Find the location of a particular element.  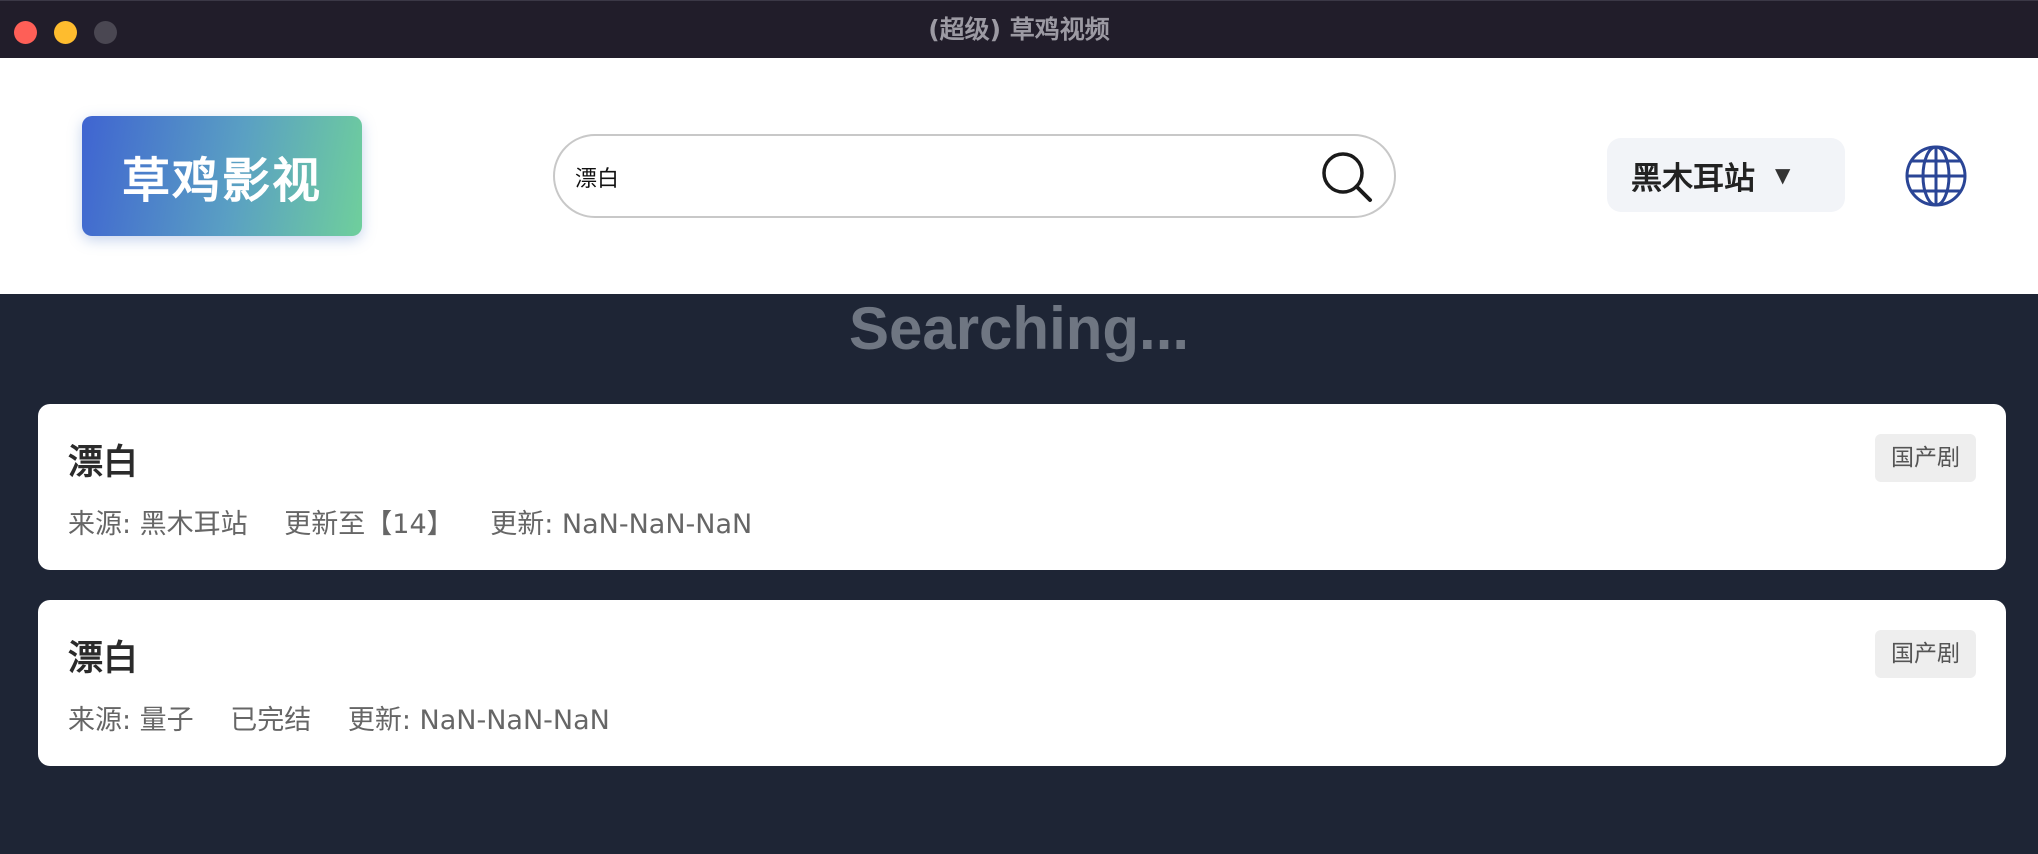

logo: 草鸡影视 is located at coordinates (222, 176).